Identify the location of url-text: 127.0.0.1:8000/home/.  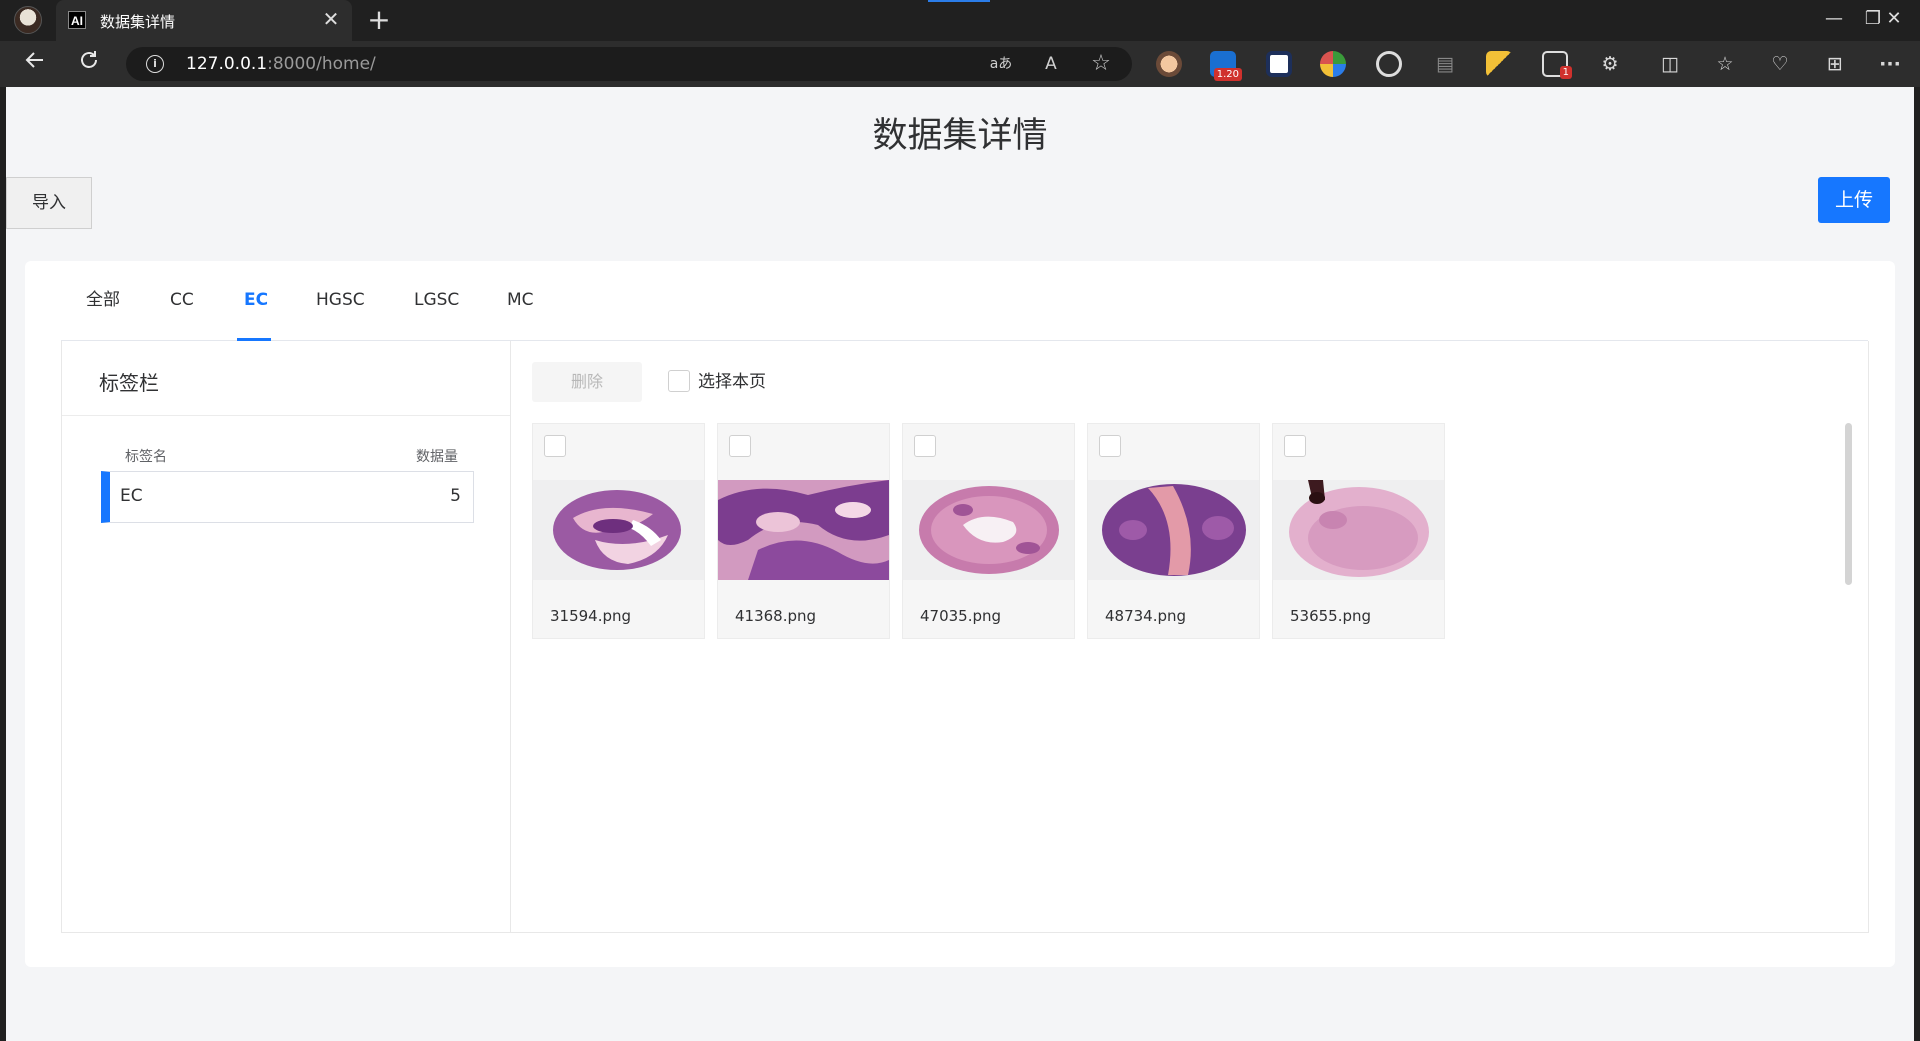
(281, 64).